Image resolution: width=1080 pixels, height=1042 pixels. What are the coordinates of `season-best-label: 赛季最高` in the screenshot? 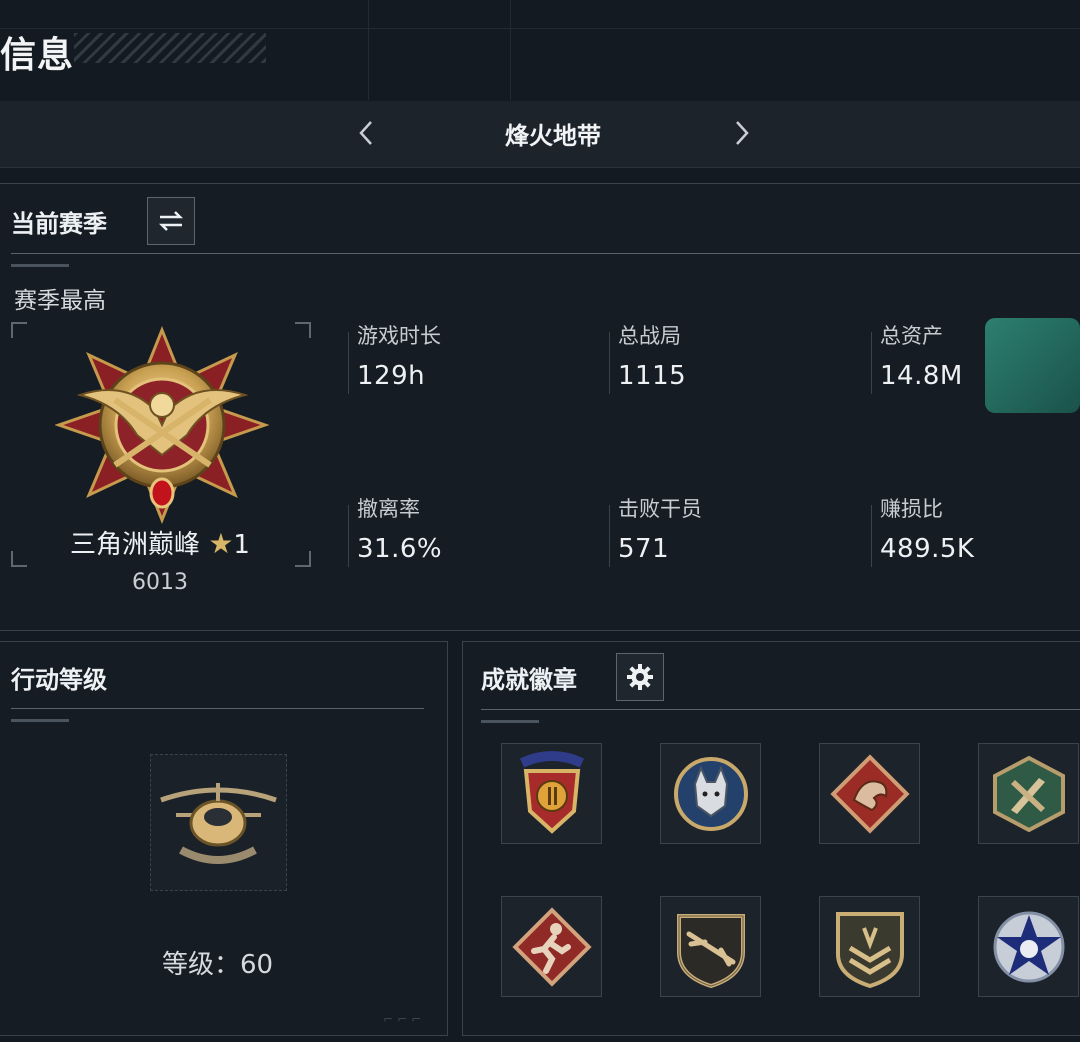 It's located at (60, 301).